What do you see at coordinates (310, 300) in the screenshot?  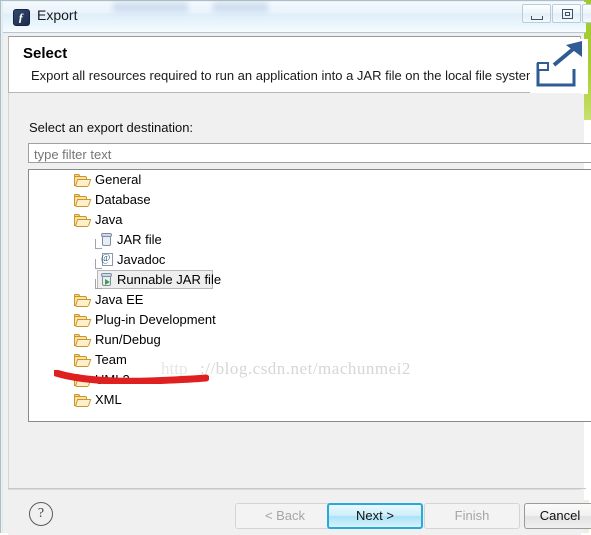 I see `tree-item: Java EE` at bounding box center [310, 300].